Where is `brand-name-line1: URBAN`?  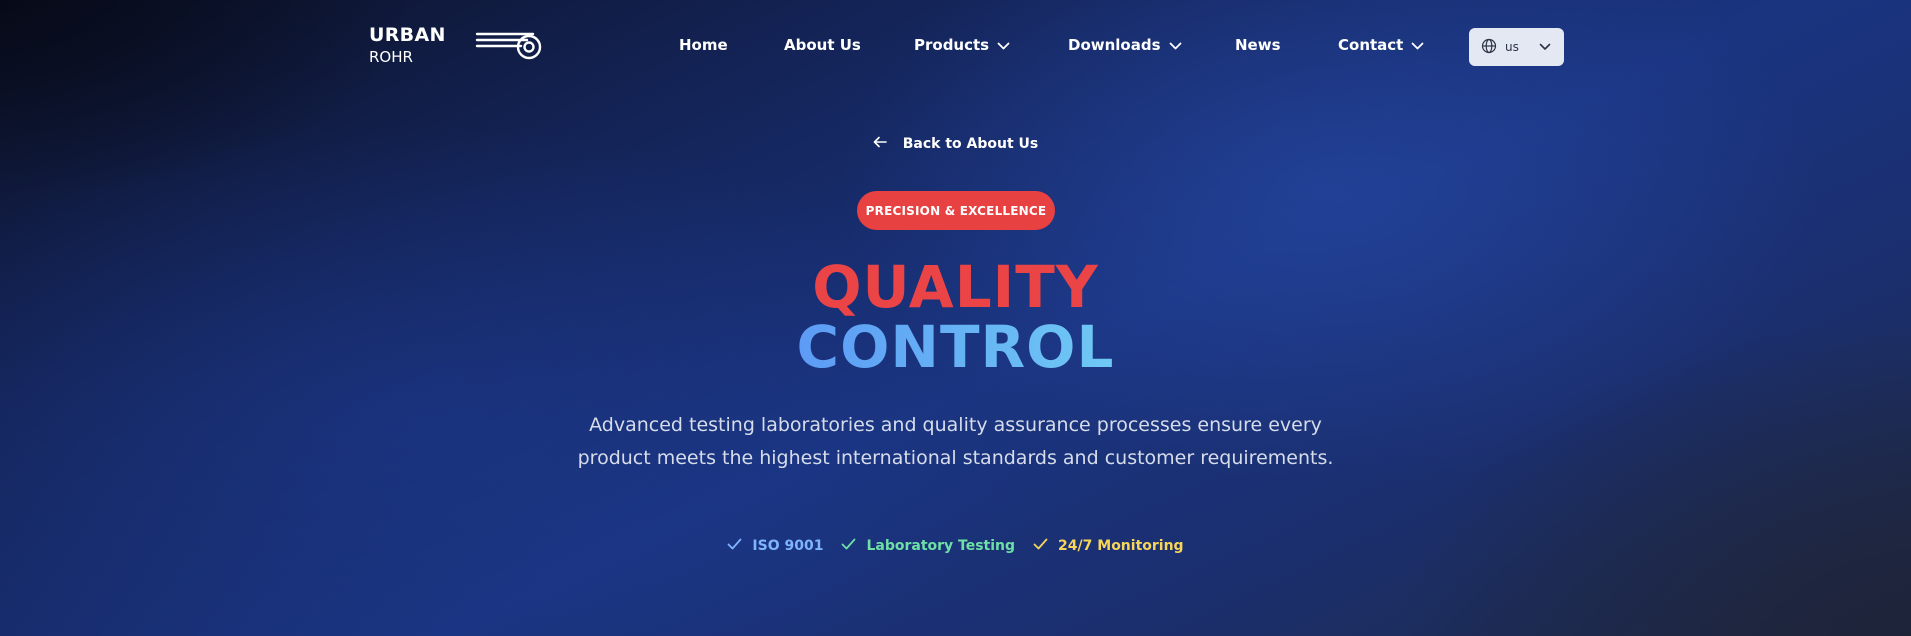
brand-name-line1: URBAN is located at coordinates (407, 35).